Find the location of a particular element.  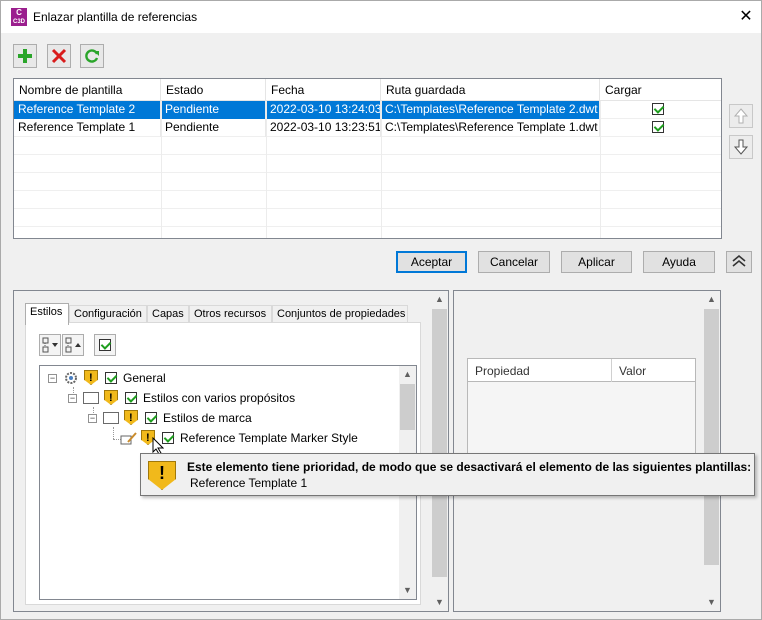

cell-date: 2022-03-10 13:24:03 is located at coordinates (323, 110).